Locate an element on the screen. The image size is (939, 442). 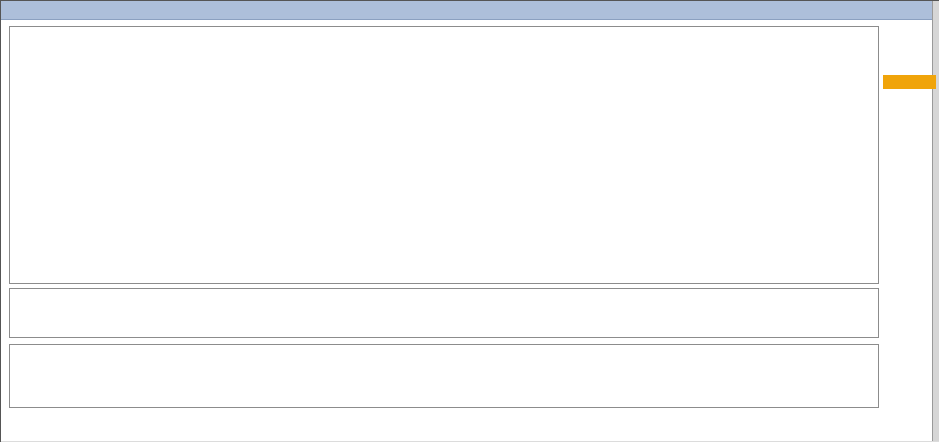
window-right-edge is located at coordinates (935, 221).